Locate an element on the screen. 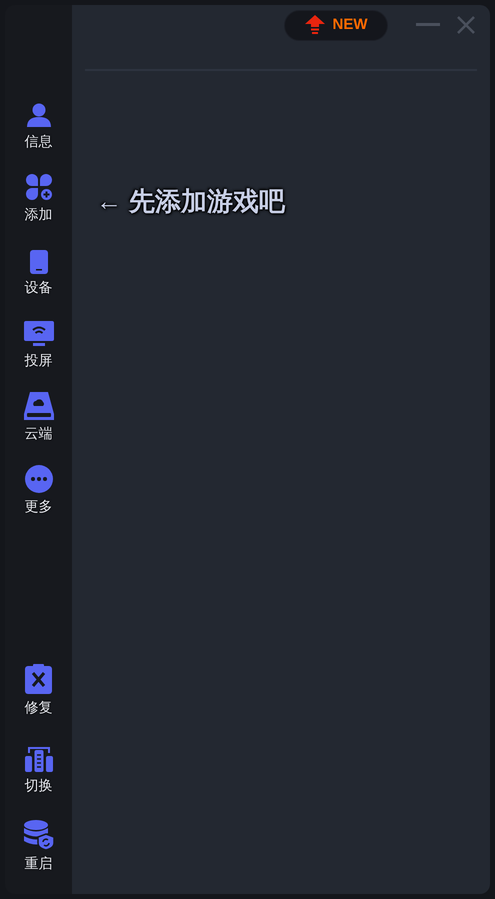 The width and height of the screenshot is (495, 899). sidebar-item: 修复 is located at coordinates (39, 690).